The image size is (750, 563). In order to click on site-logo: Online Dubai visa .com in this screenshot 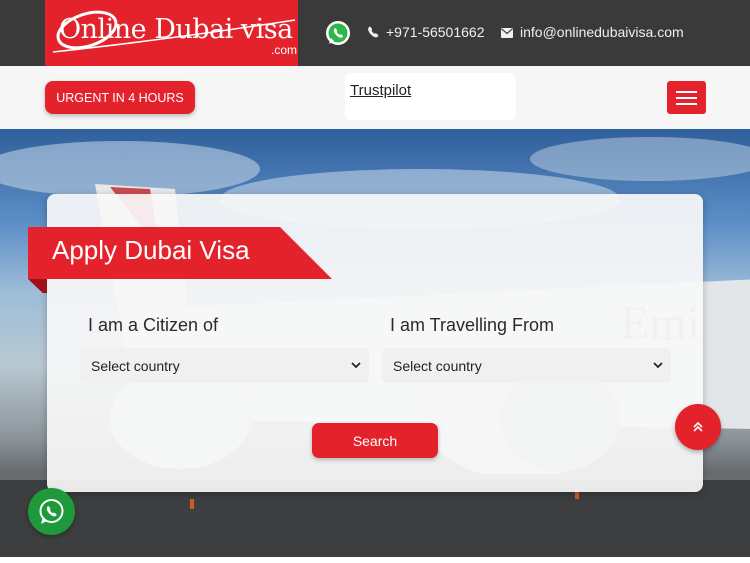, I will do `click(171, 33)`.